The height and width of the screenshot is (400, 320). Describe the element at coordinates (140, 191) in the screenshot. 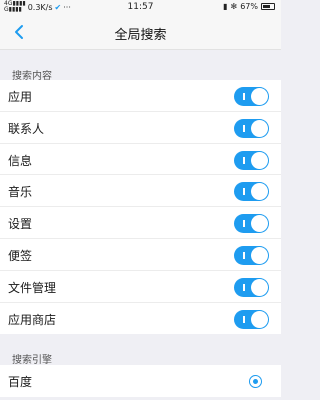

I see `row-music: 音乐` at that location.